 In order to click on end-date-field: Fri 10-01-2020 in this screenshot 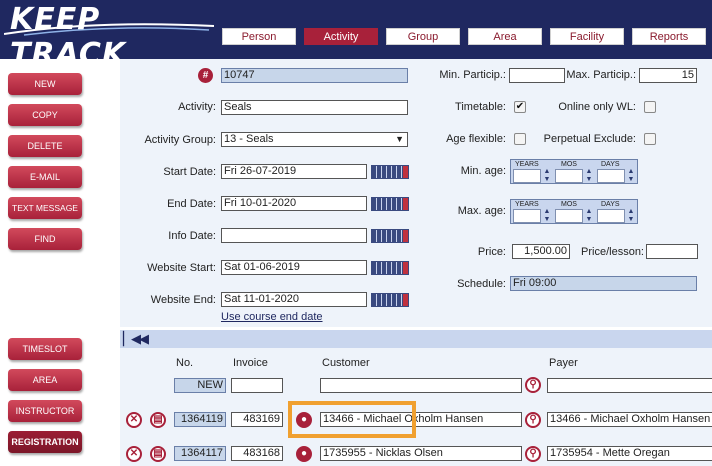, I will do `click(294, 203)`.